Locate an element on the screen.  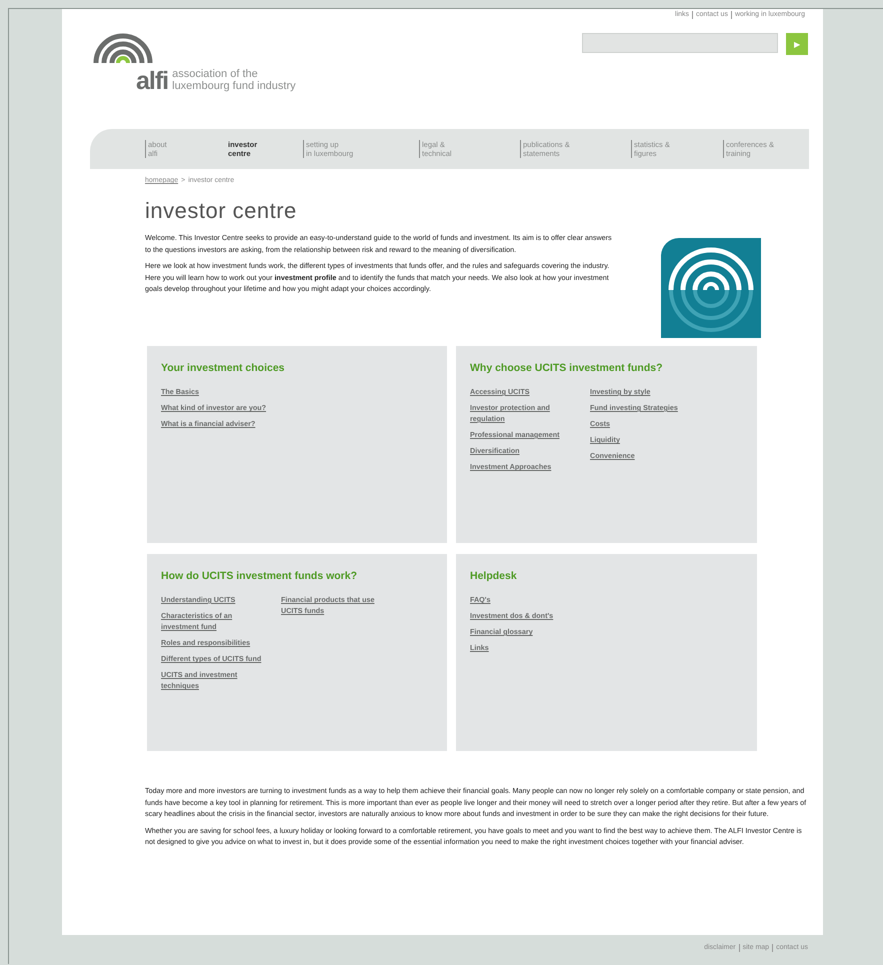
page-title: investor centre is located at coordinates (221, 211).